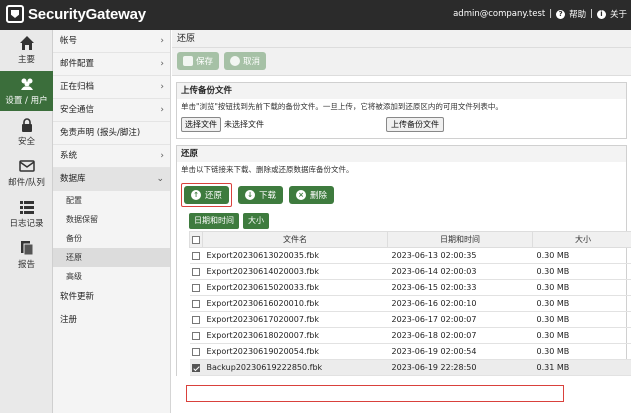  What do you see at coordinates (460, 255) in the screenshot?
I see `datetime-cell: 2023-06-13 02:00:35` at bounding box center [460, 255].